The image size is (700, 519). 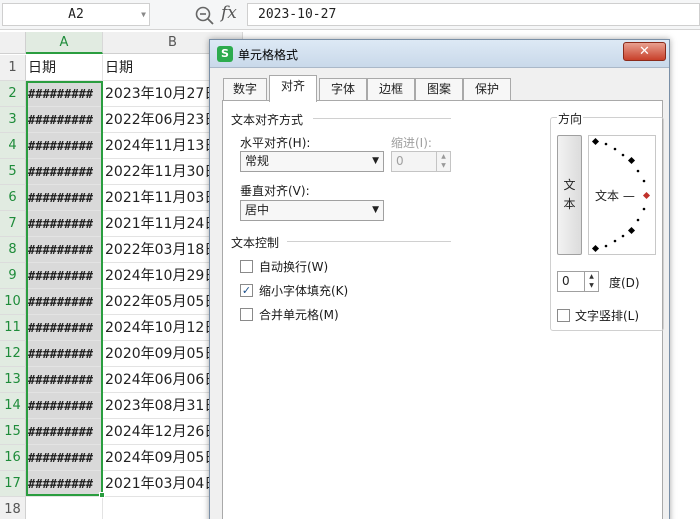 What do you see at coordinates (487, 89) in the screenshot?
I see `tab-protection: 保护` at bounding box center [487, 89].